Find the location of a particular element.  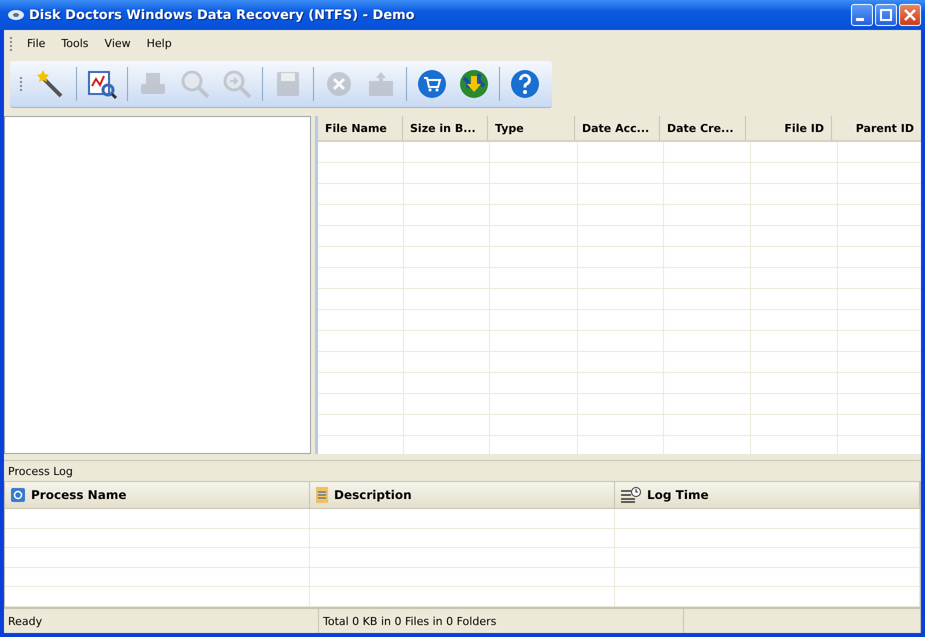

document-icon is located at coordinates (322, 495).